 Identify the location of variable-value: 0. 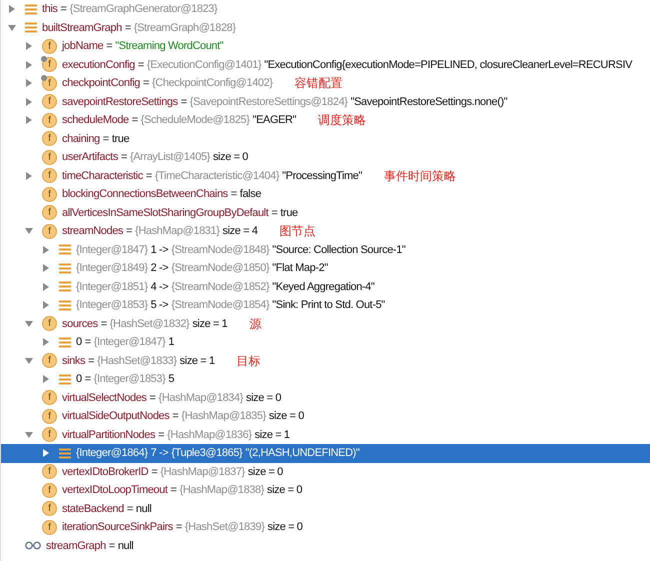
(79, 379).